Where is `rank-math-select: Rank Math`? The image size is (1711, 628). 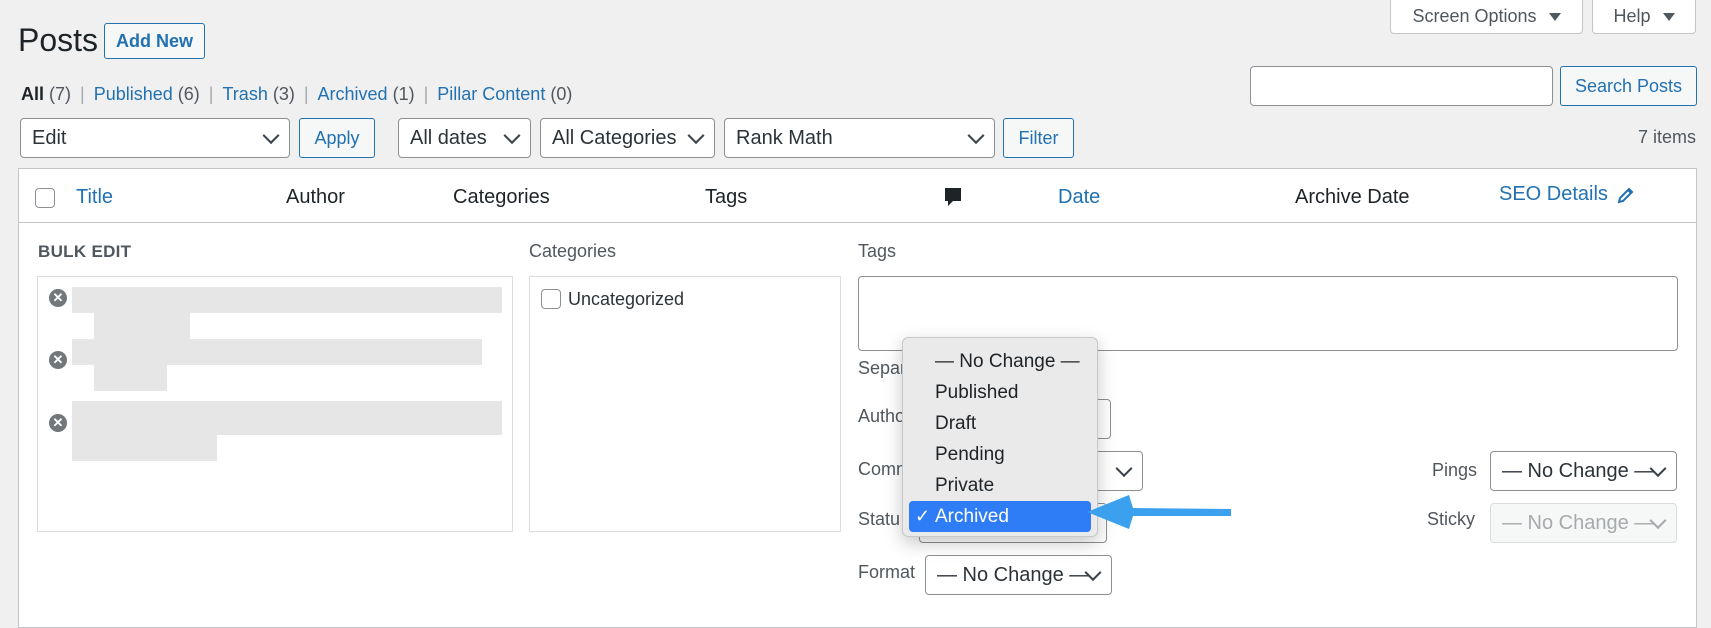
rank-math-select: Rank Math is located at coordinates (859, 138).